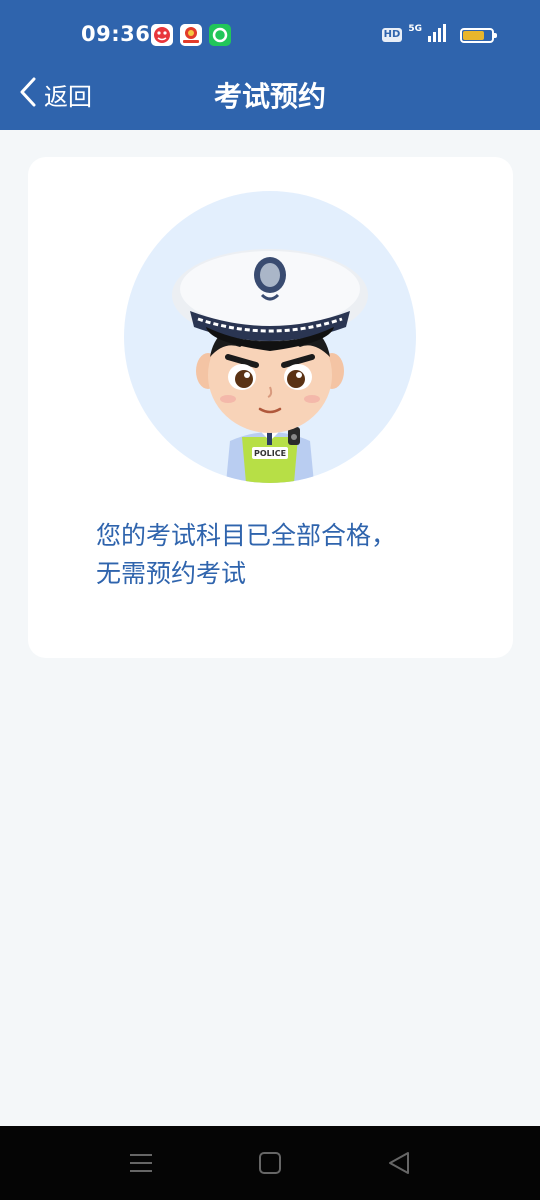 The width and height of the screenshot is (540, 1200). Describe the element at coordinates (191, 35) in the screenshot. I see `app-emblem-icon` at that location.